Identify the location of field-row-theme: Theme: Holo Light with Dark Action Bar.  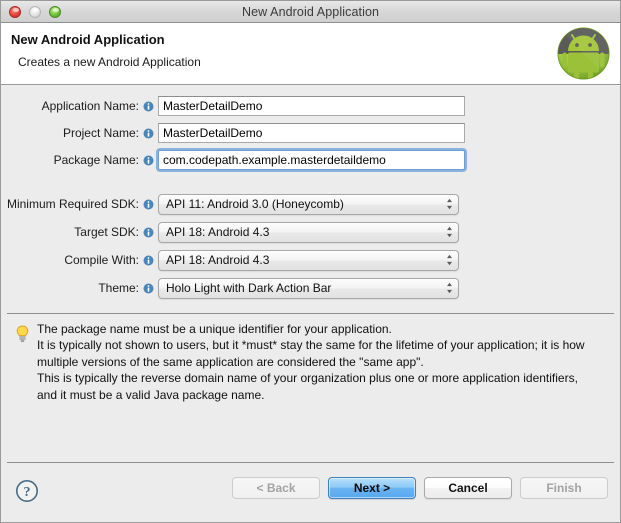
(230, 288).